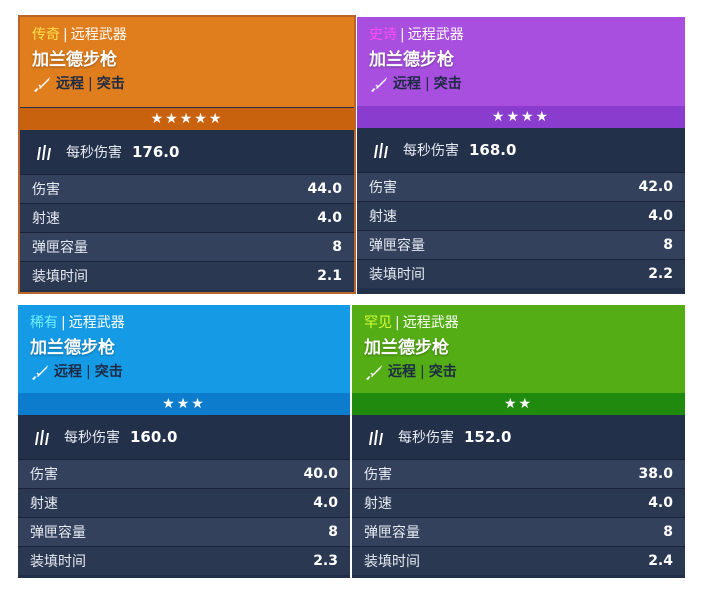 The width and height of the screenshot is (704, 595). What do you see at coordinates (184, 349) in the screenshot?
I see `card-header: 稀有 | 远程武器 加兰德步枪 远程 | 突击` at bounding box center [184, 349].